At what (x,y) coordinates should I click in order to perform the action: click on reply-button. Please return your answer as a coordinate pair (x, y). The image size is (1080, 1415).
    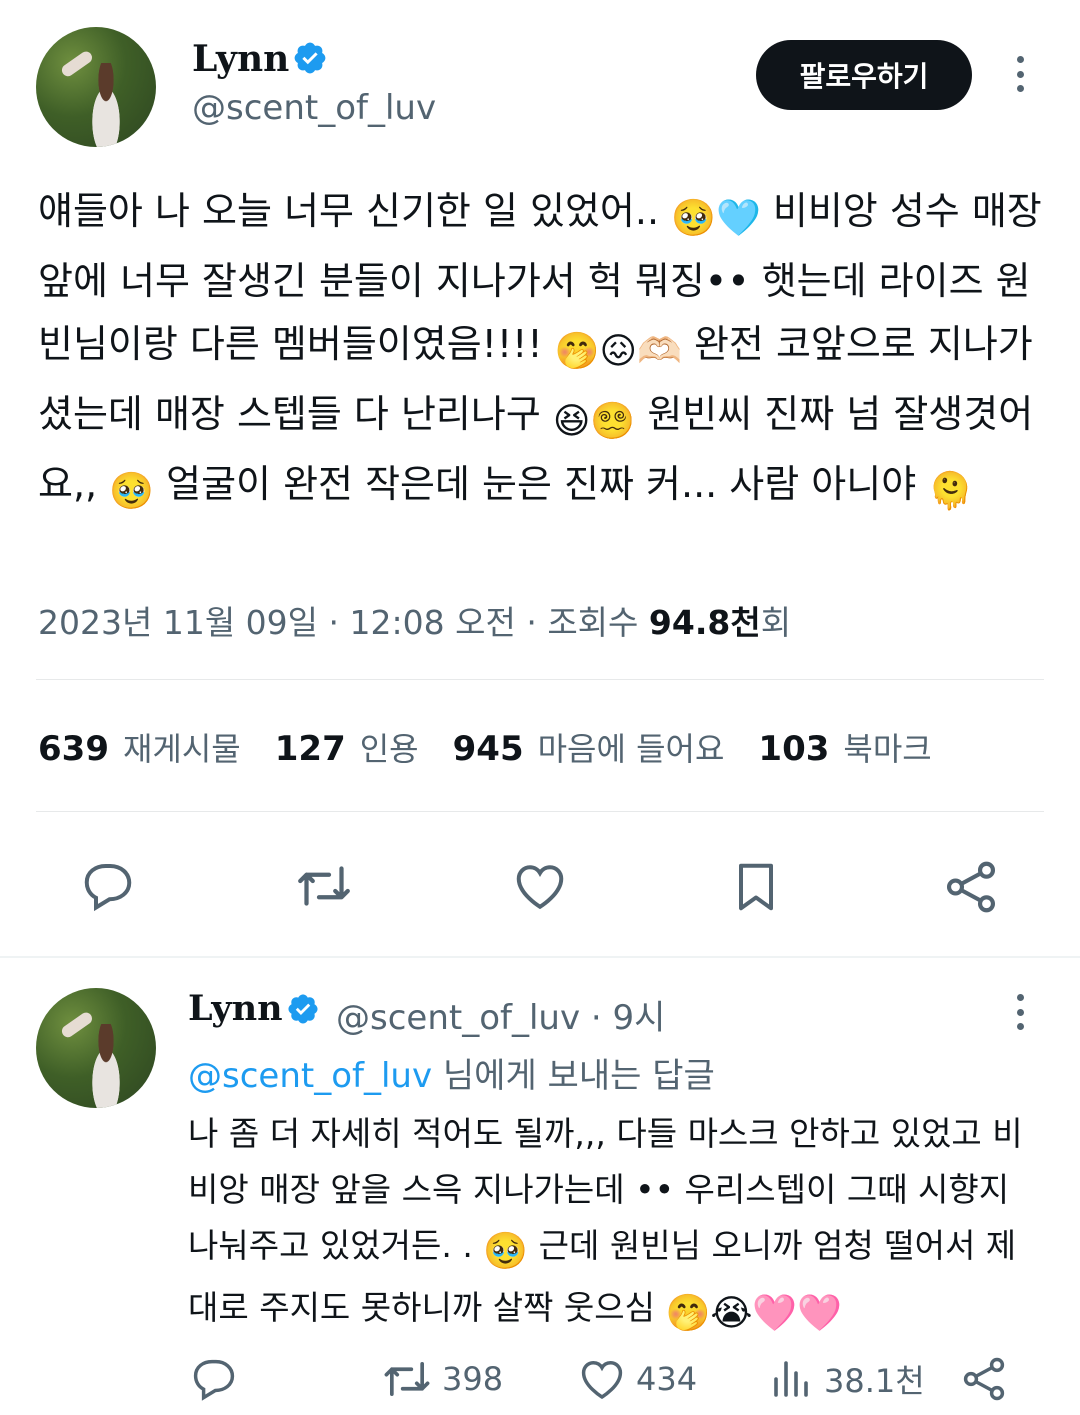
    Looking at the image, I should click on (108, 886).